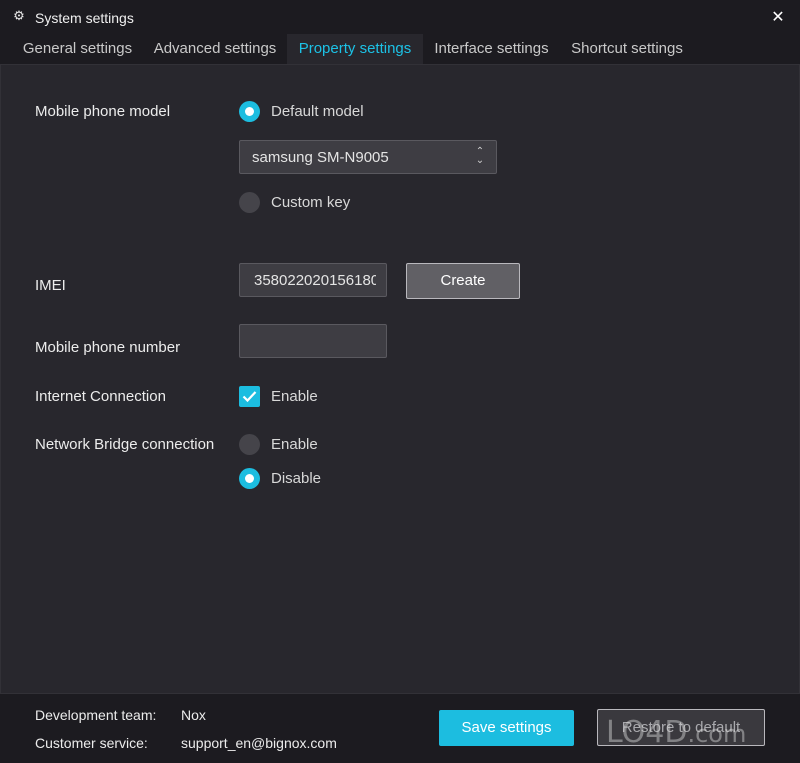  What do you see at coordinates (249, 444) in the screenshot?
I see `bridge-enable-radio` at bounding box center [249, 444].